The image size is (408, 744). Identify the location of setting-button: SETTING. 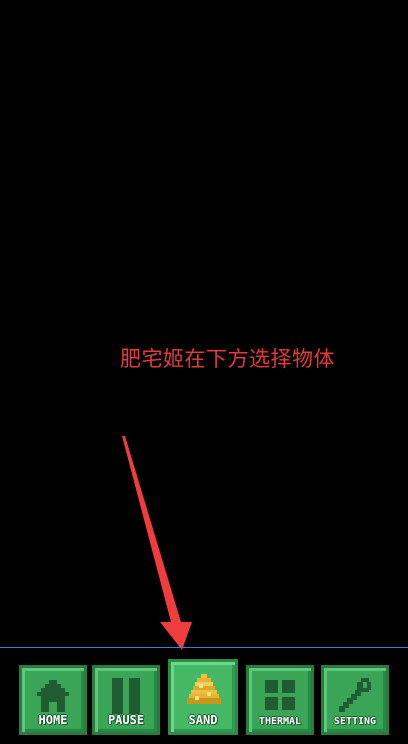
(355, 700).